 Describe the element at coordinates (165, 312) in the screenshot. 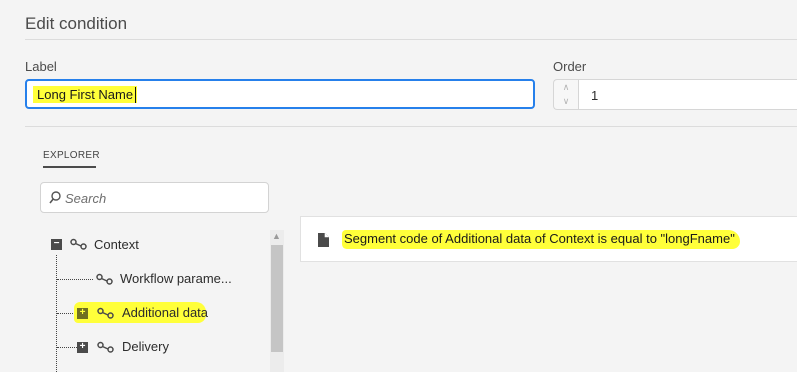

I see `tree-item-additional-data: Additional data` at that location.